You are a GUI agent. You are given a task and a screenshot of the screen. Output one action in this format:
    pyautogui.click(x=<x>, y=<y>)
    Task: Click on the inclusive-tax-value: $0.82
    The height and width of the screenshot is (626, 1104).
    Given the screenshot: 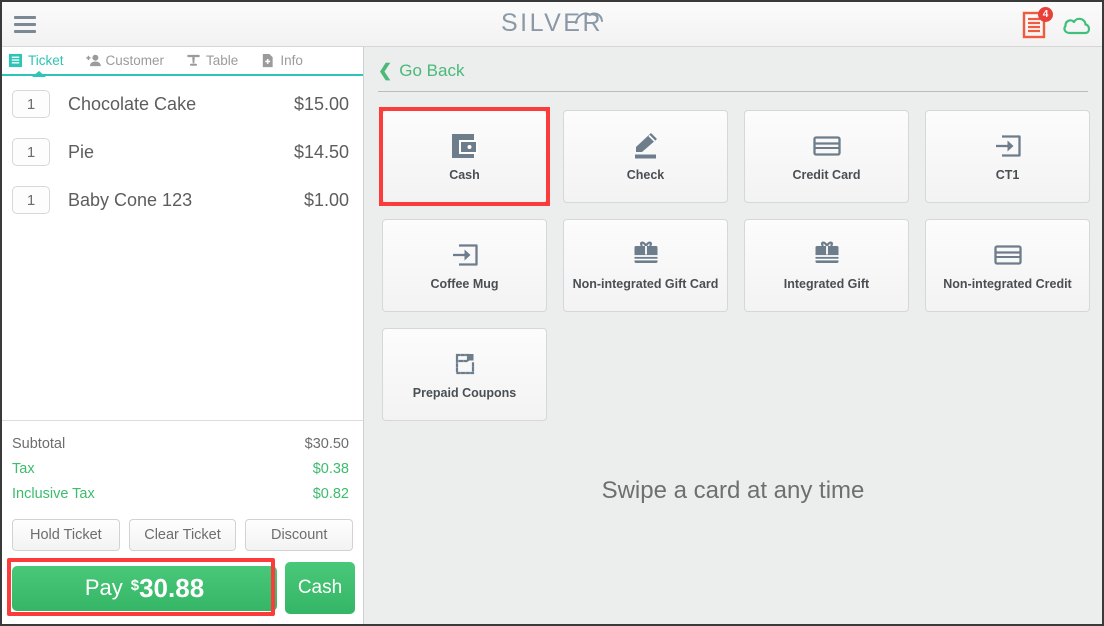 What is the action you would take?
    pyautogui.click(x=330, y=494)
    